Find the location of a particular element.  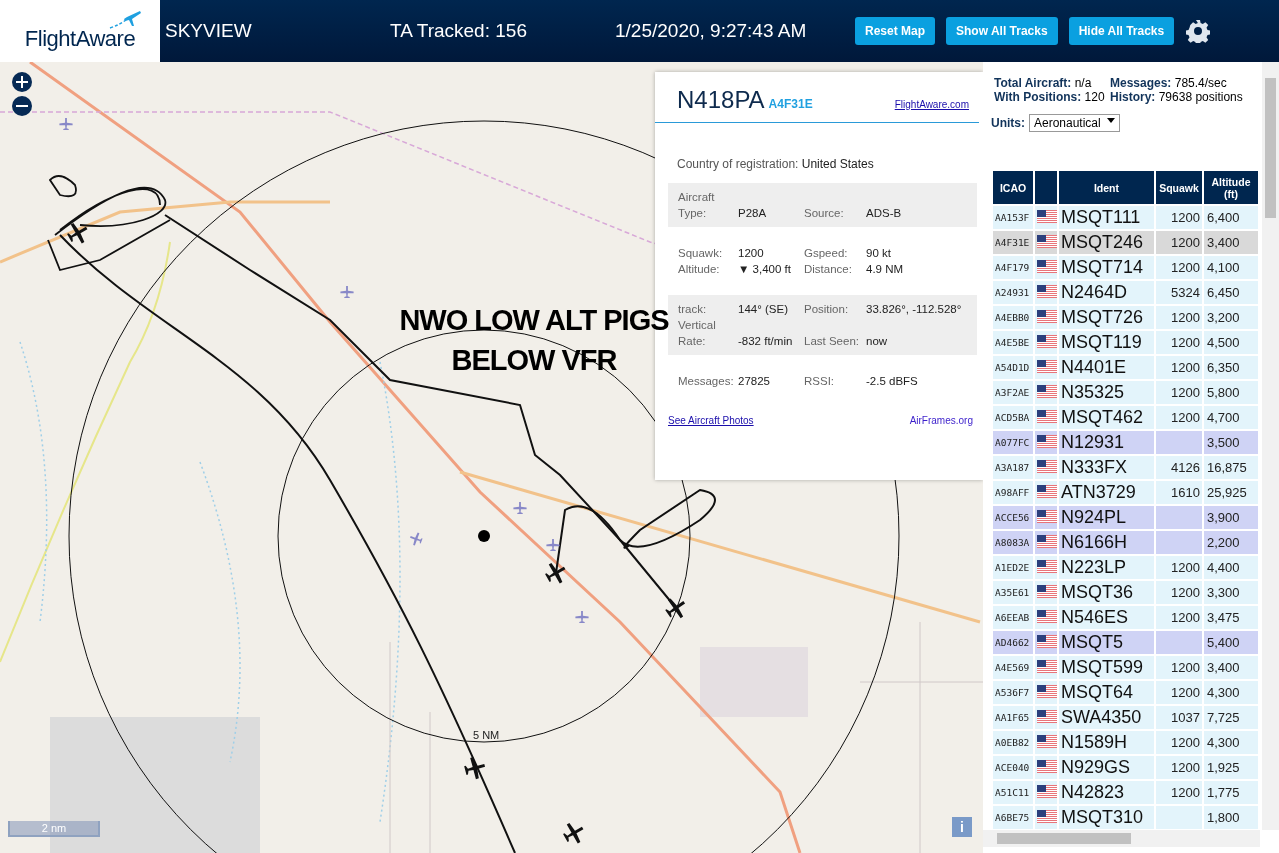

table-cell: ACE040 is located at coordinates (1013, 767).